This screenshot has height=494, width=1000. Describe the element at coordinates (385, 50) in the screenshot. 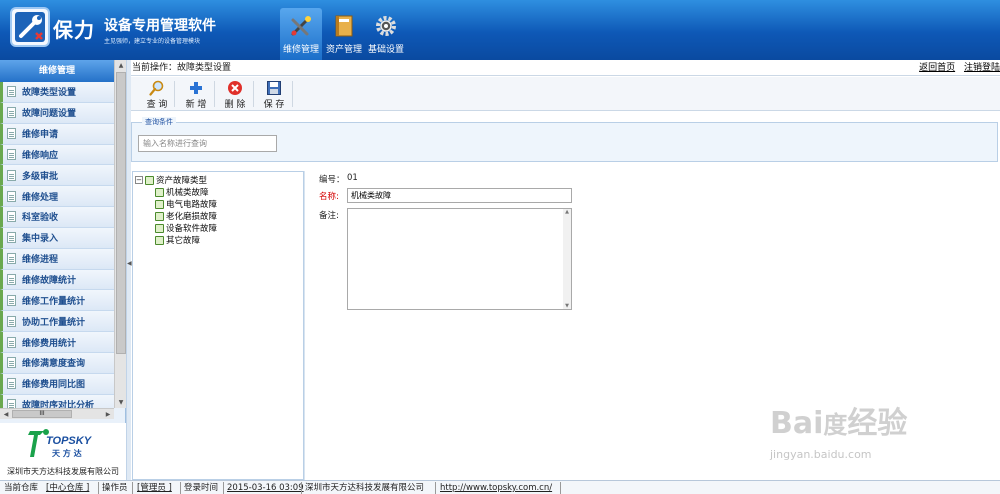

I see `nav-label: 基础设置` at that location.